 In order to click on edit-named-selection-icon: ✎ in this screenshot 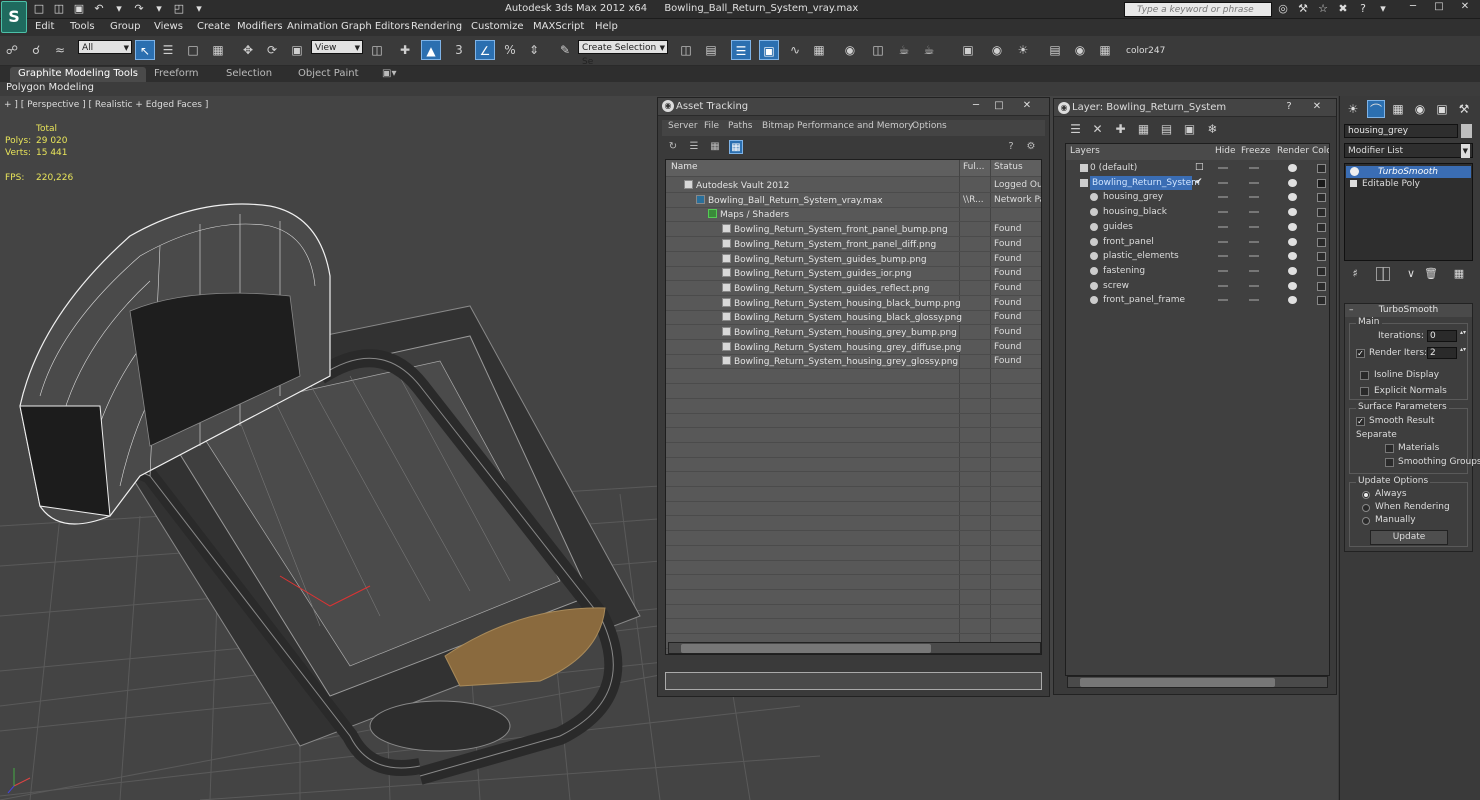, I will do `click(565, 50)`.